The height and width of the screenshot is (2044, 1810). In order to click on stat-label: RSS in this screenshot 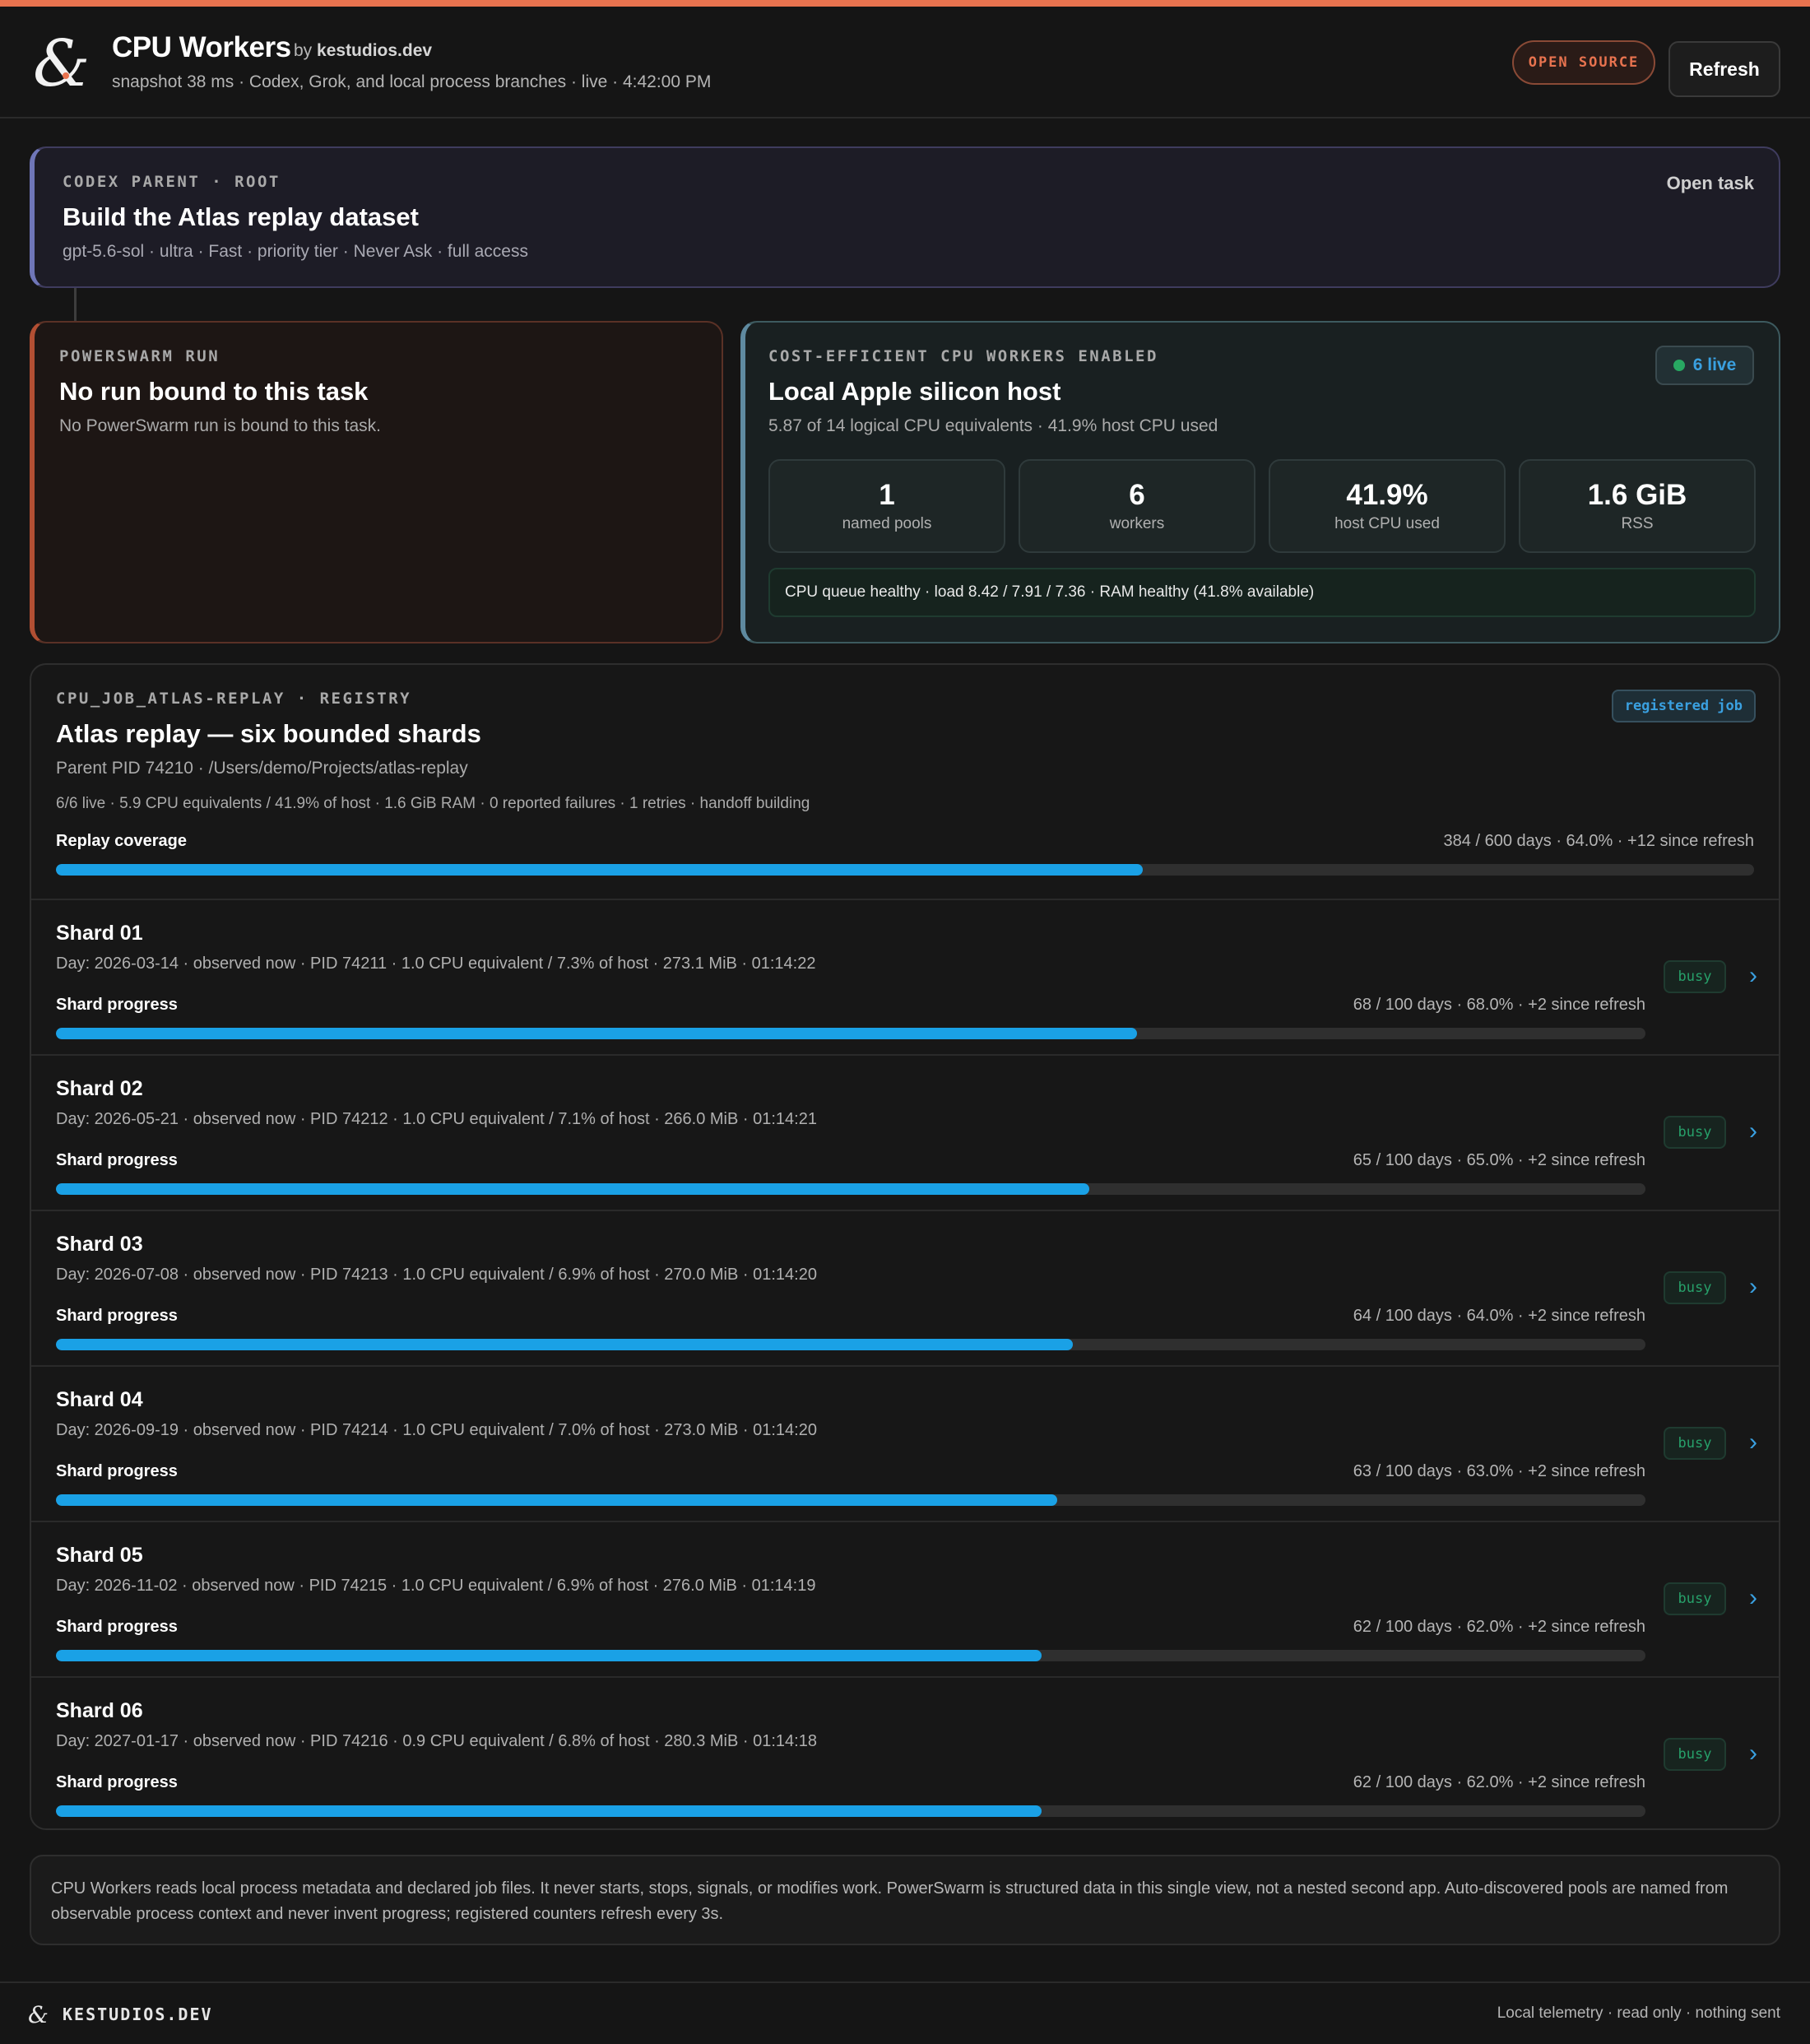, I will do `click(1637, 523)`.